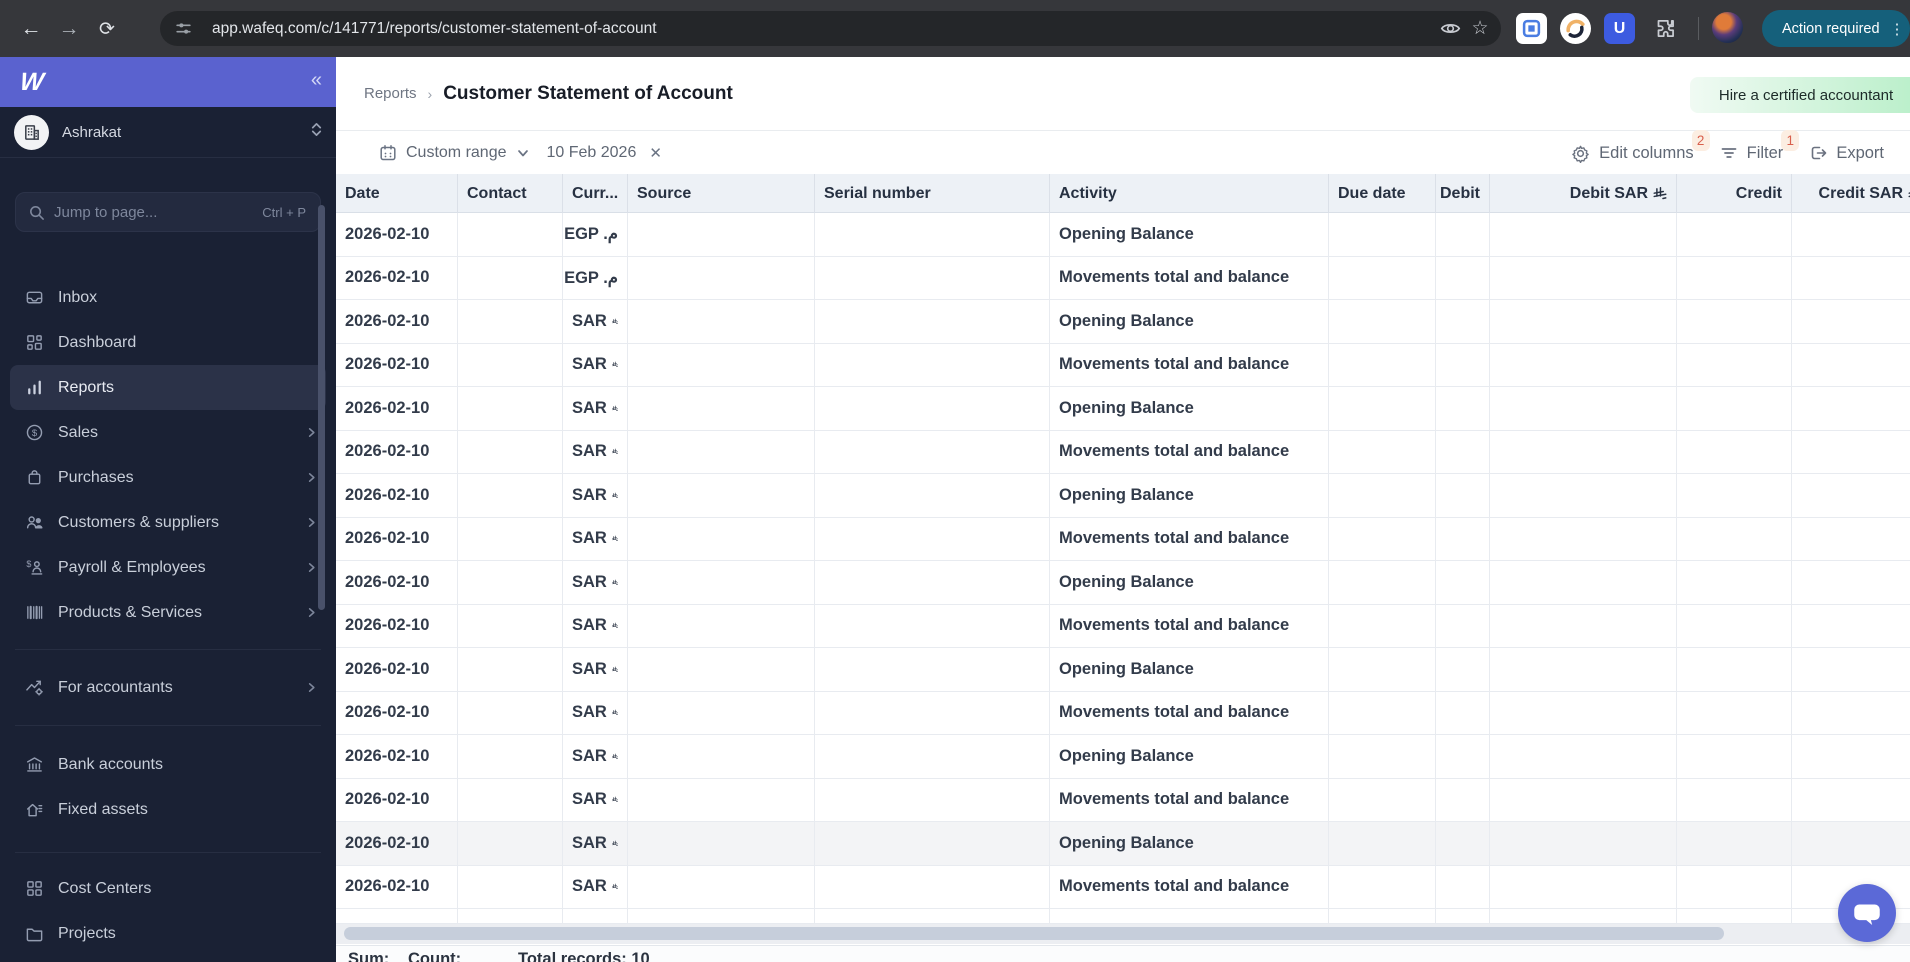  What do you see at coordinates (168, 725) in the screenshot?
I see `sidebar-divider` at bounding box center [168, 725].